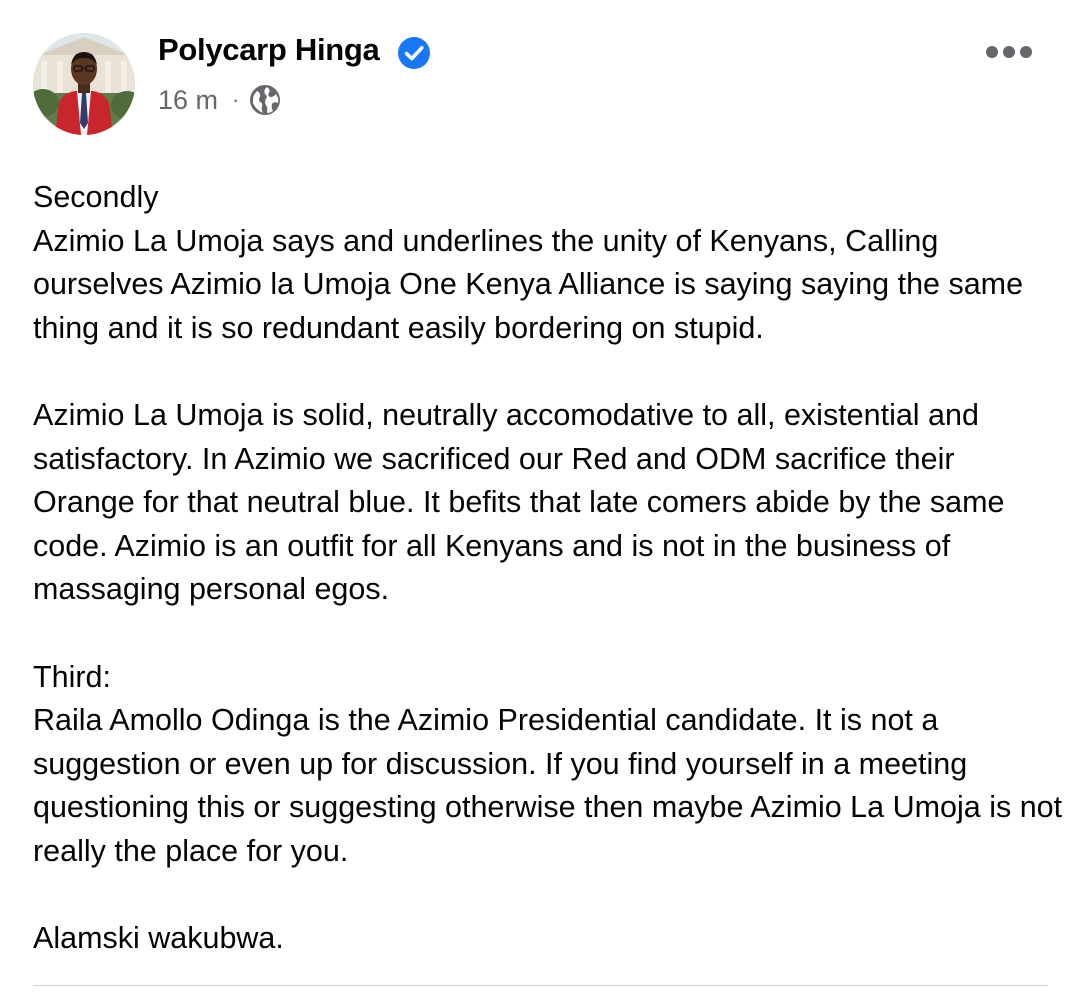 The image size is (1080, 1006). Describe the element at coordinates (188, 100) in the screenshot. I see `post-timestamp: 16 m` at that location.